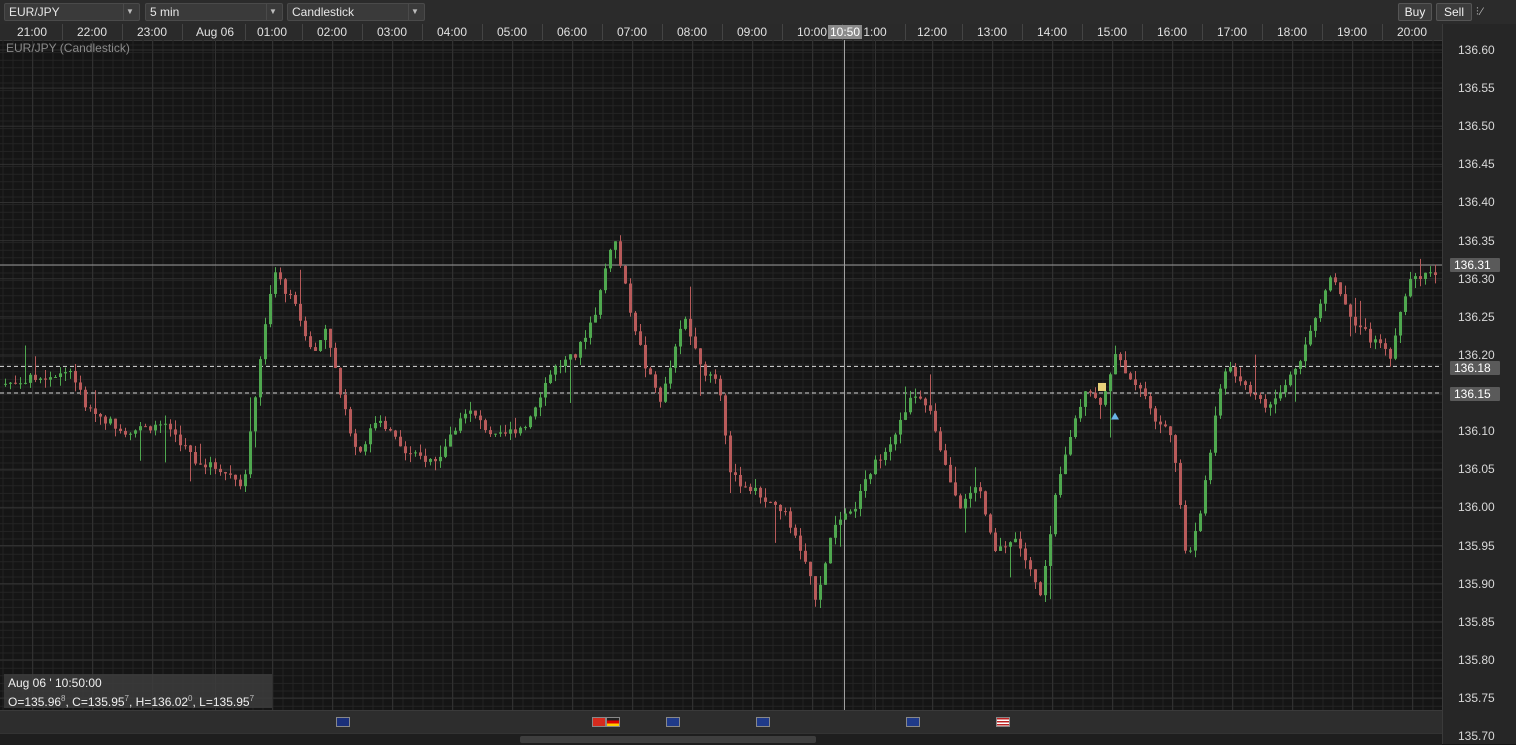  What do you see at coordinates (599, 722) in the screenshot?
I see `switzerland-flag-icon` at bounding box center [599, 722].